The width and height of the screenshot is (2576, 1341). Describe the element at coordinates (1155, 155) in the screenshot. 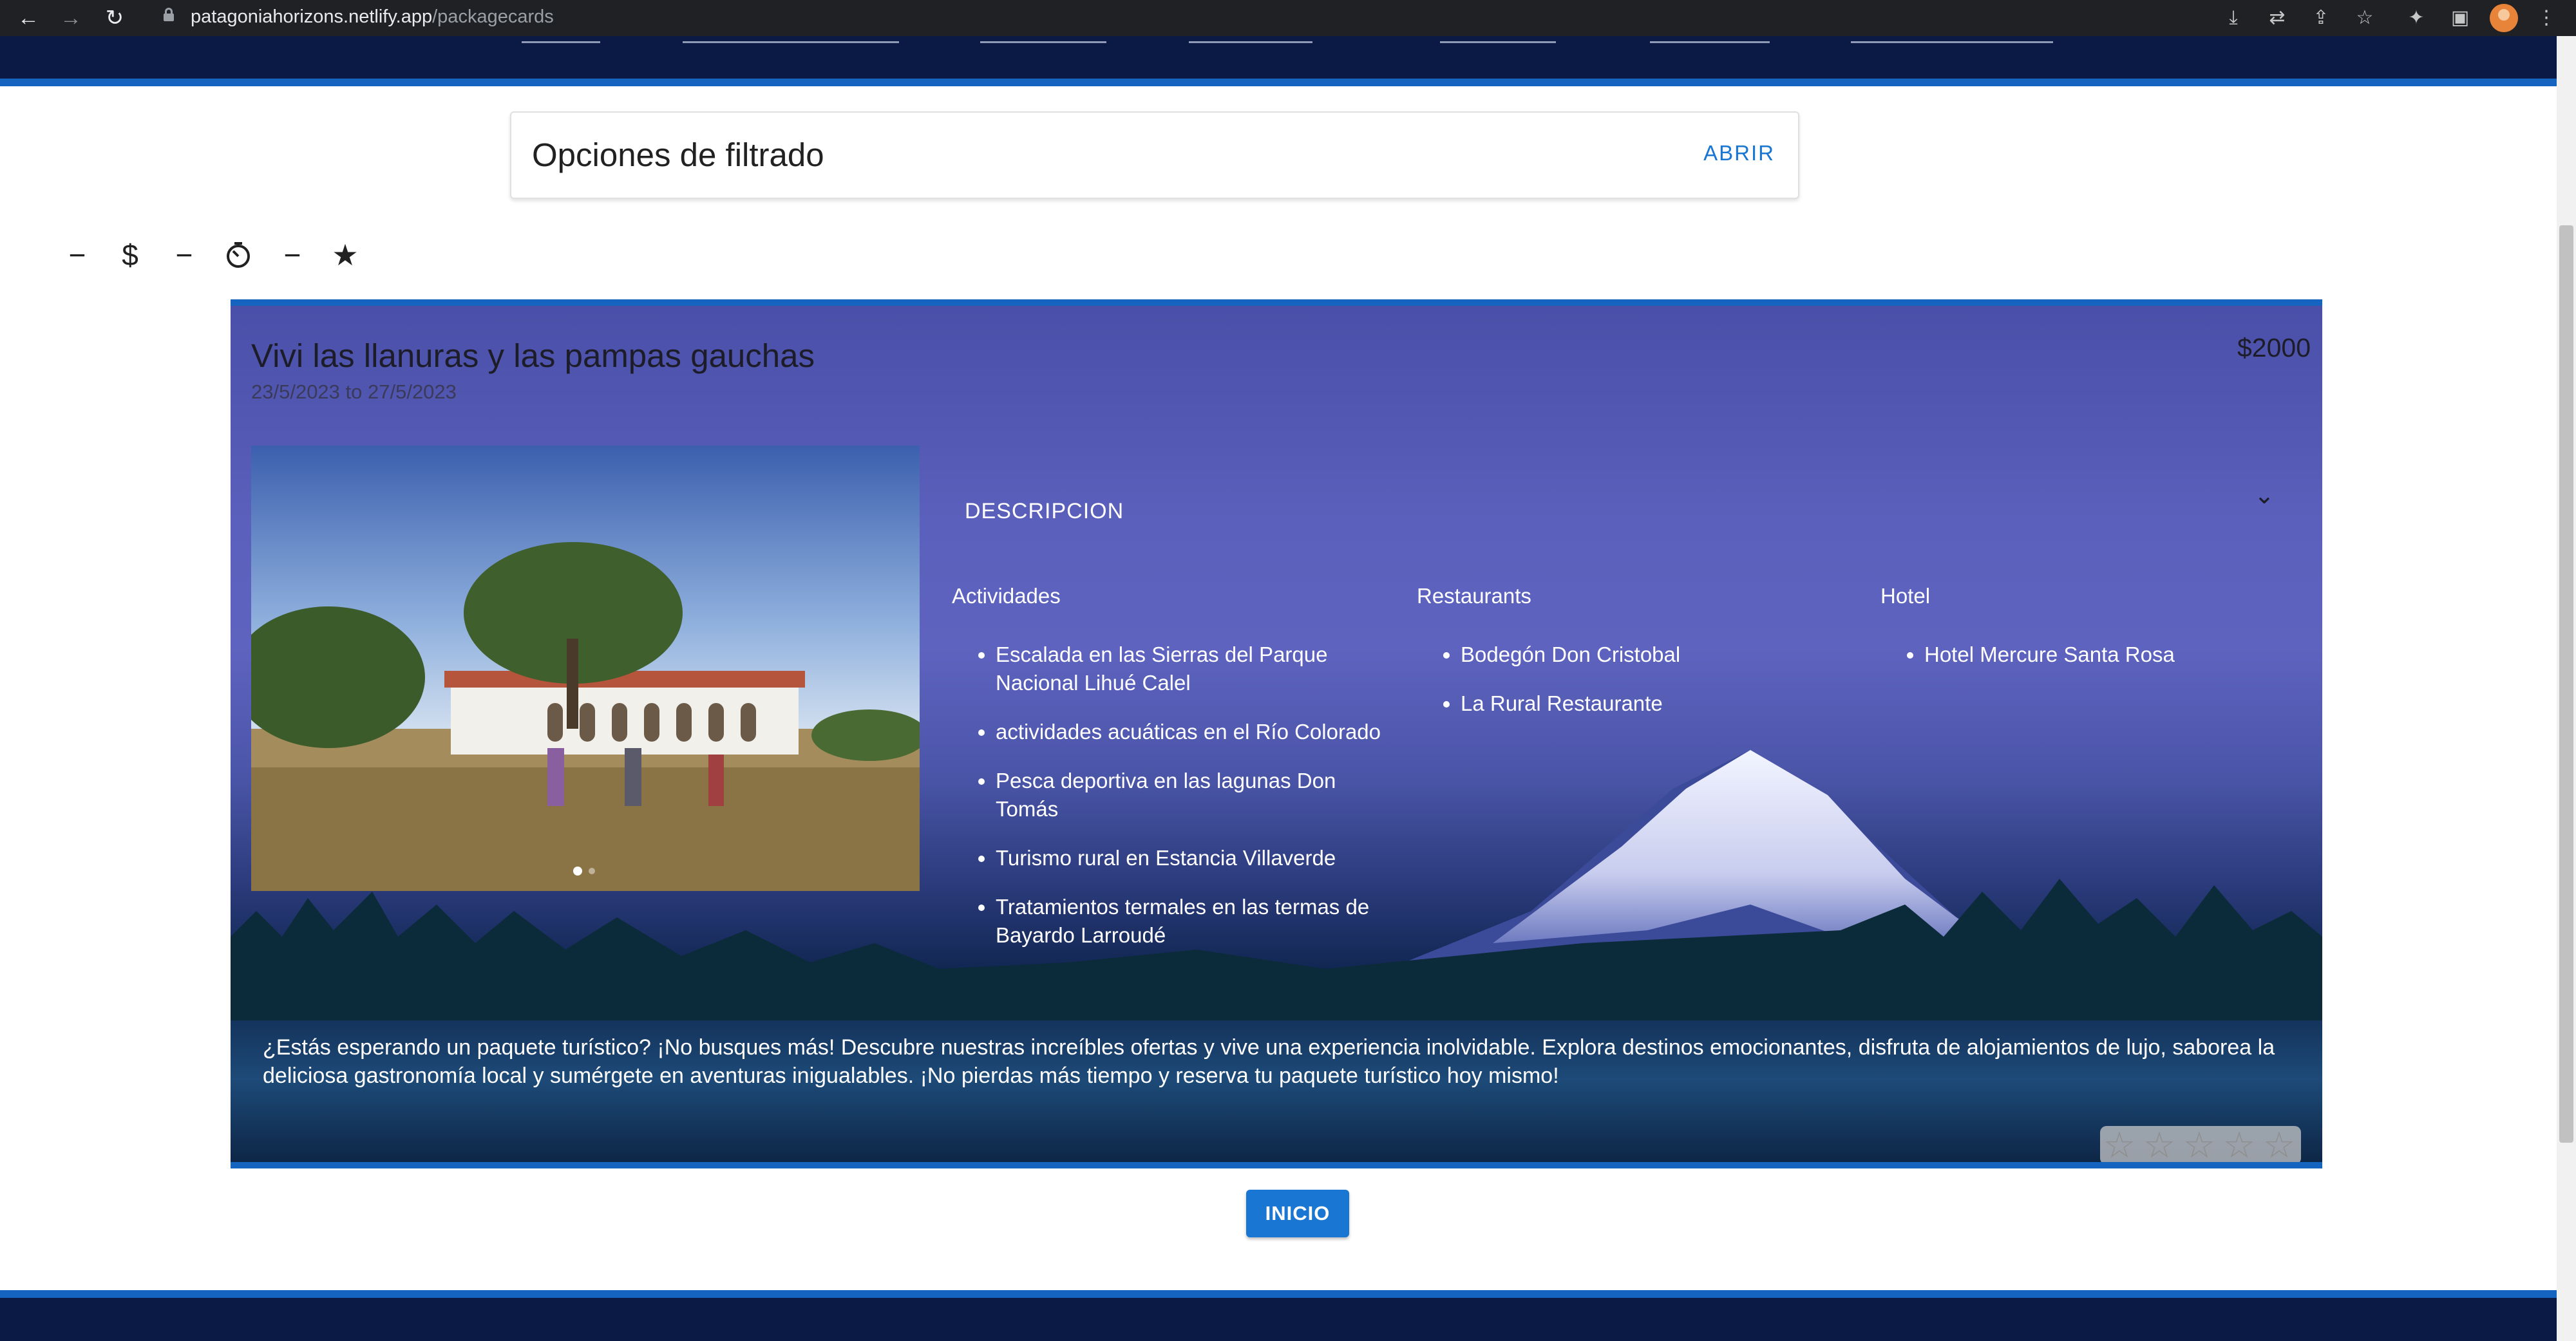

I see `filter-panel: Opciones de filtrado ABRIR` at that location.